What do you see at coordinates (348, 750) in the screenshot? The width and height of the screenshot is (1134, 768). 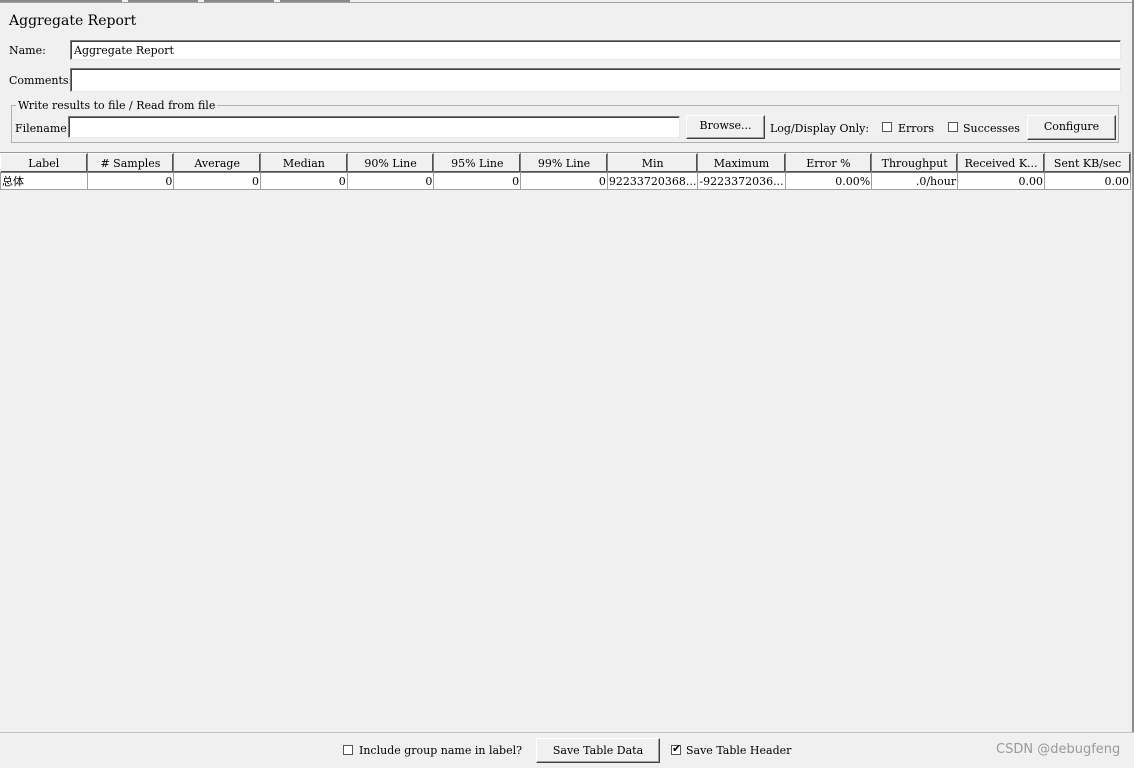 I see `include-group-name-checkbox` at bounding box center [348, 750].